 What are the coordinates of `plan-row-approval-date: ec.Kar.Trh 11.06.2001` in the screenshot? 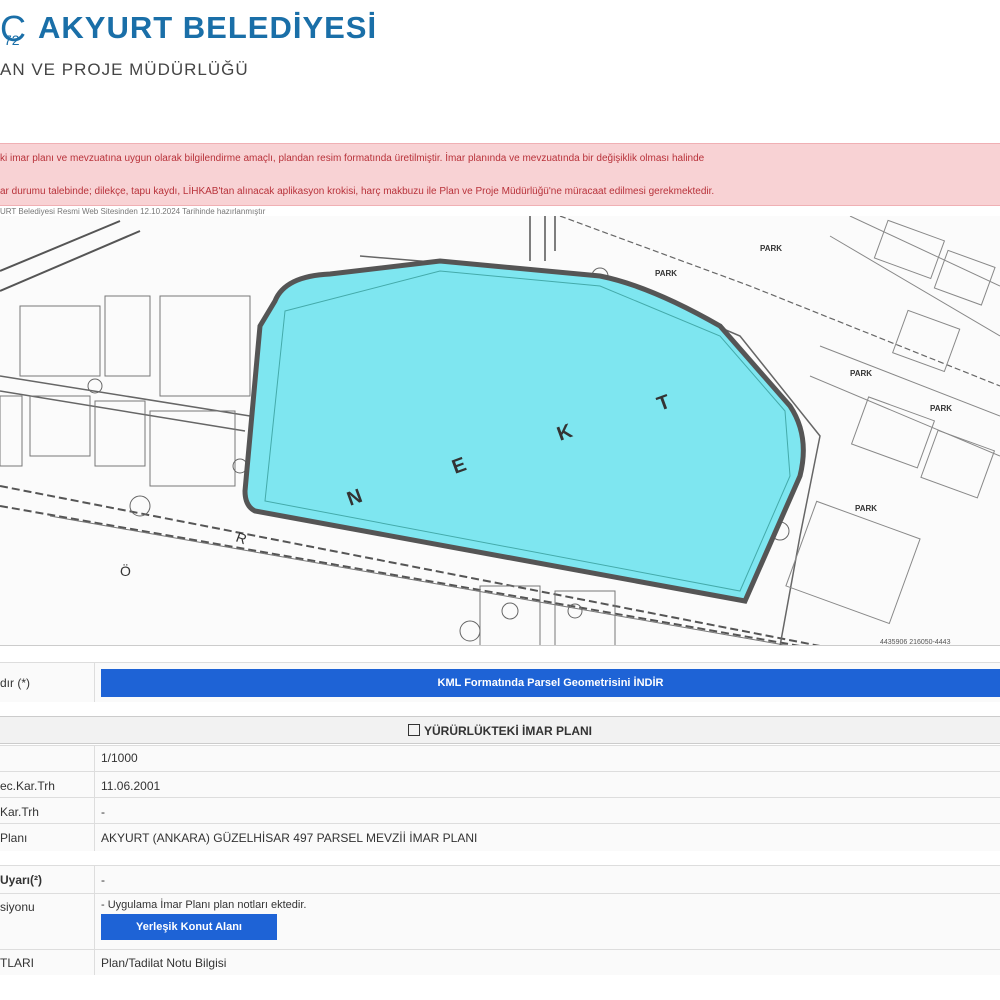 It's located at (500, 784).